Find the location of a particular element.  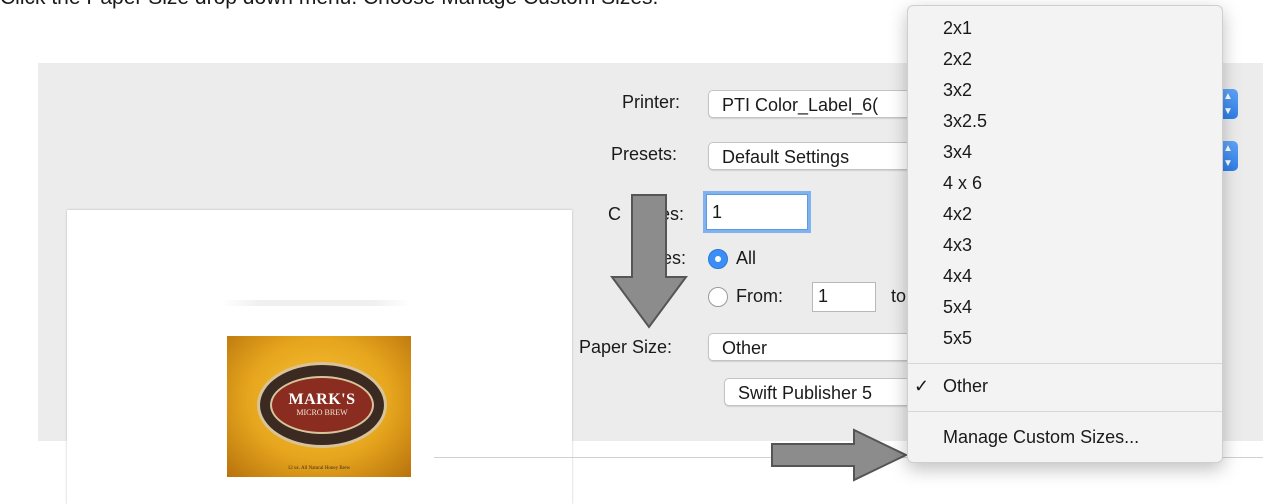

menu-item-4x3: 4x3 is located at coordinates (1065, 245).